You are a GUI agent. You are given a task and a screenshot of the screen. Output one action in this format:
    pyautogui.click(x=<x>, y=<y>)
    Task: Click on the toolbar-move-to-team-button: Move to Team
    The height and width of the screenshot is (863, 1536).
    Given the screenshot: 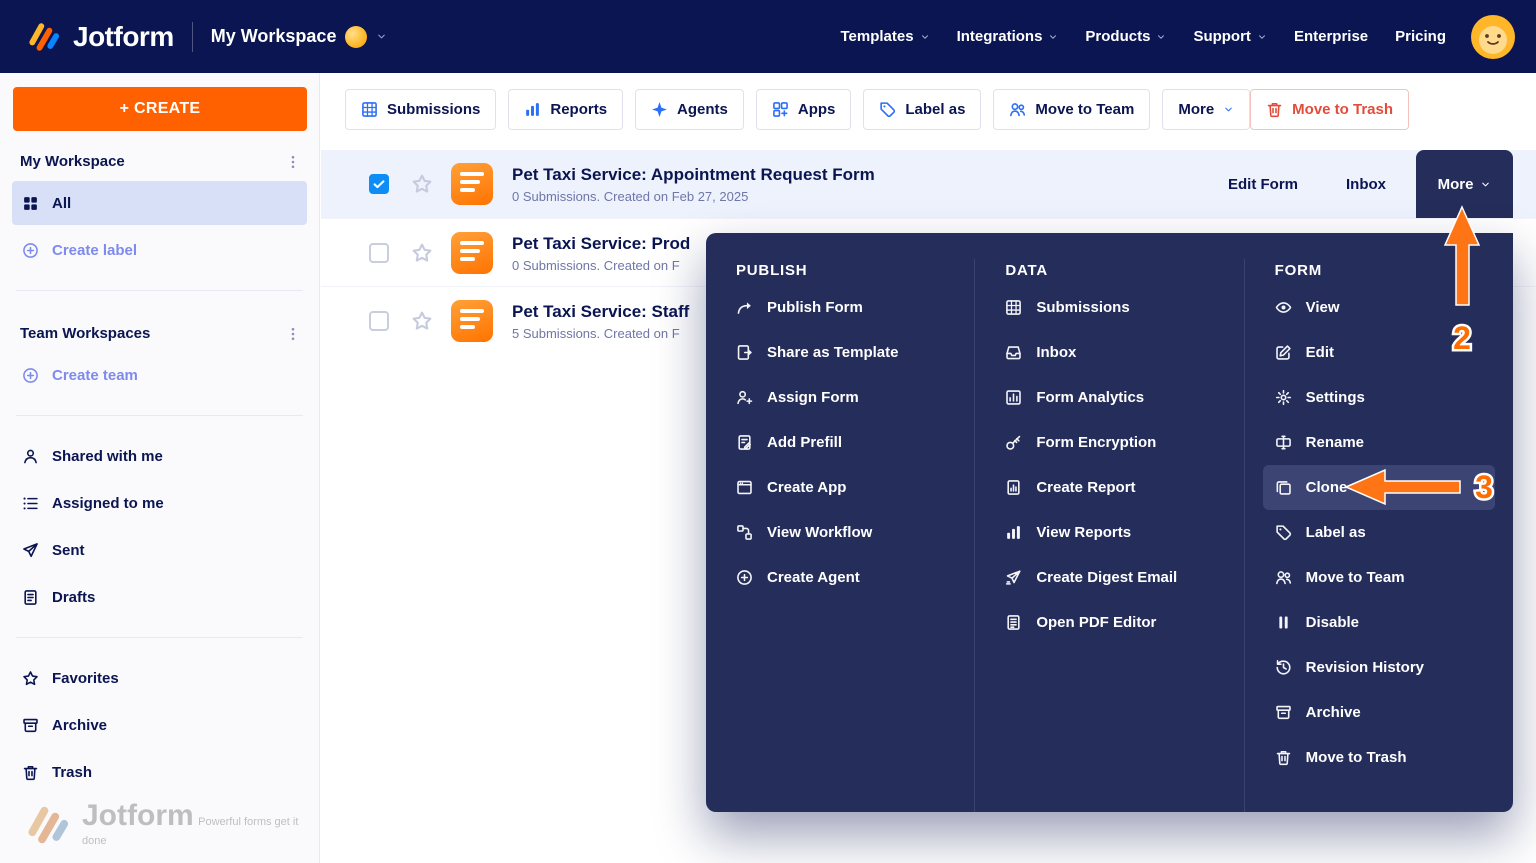 What is the action you would take?
    pyautogui.click(x=1072, y=109)
    